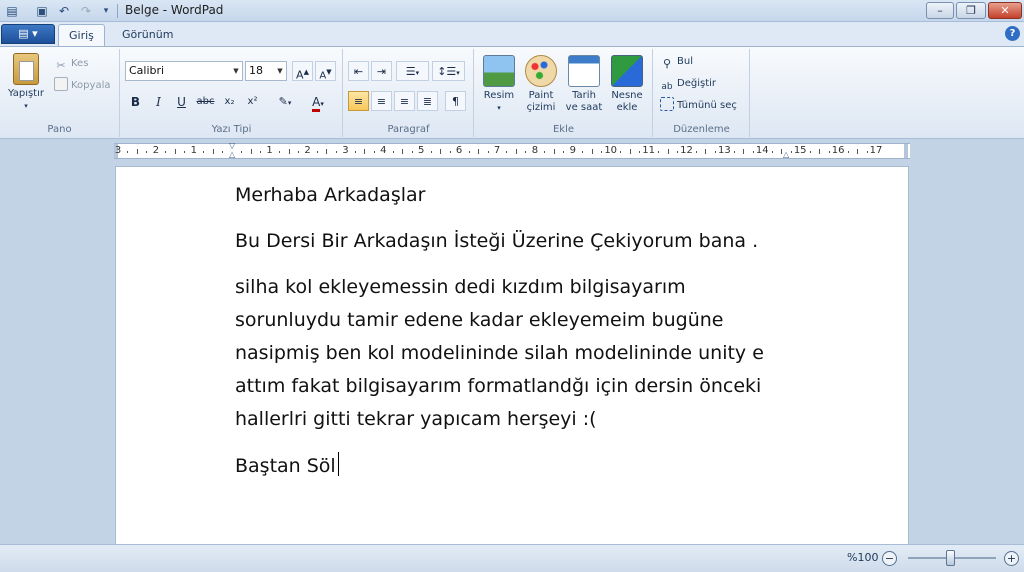  Describe the element at coordinates (448, 71) in the screenshot. I see `line-spacing-button: ↕☰▾` at that location.